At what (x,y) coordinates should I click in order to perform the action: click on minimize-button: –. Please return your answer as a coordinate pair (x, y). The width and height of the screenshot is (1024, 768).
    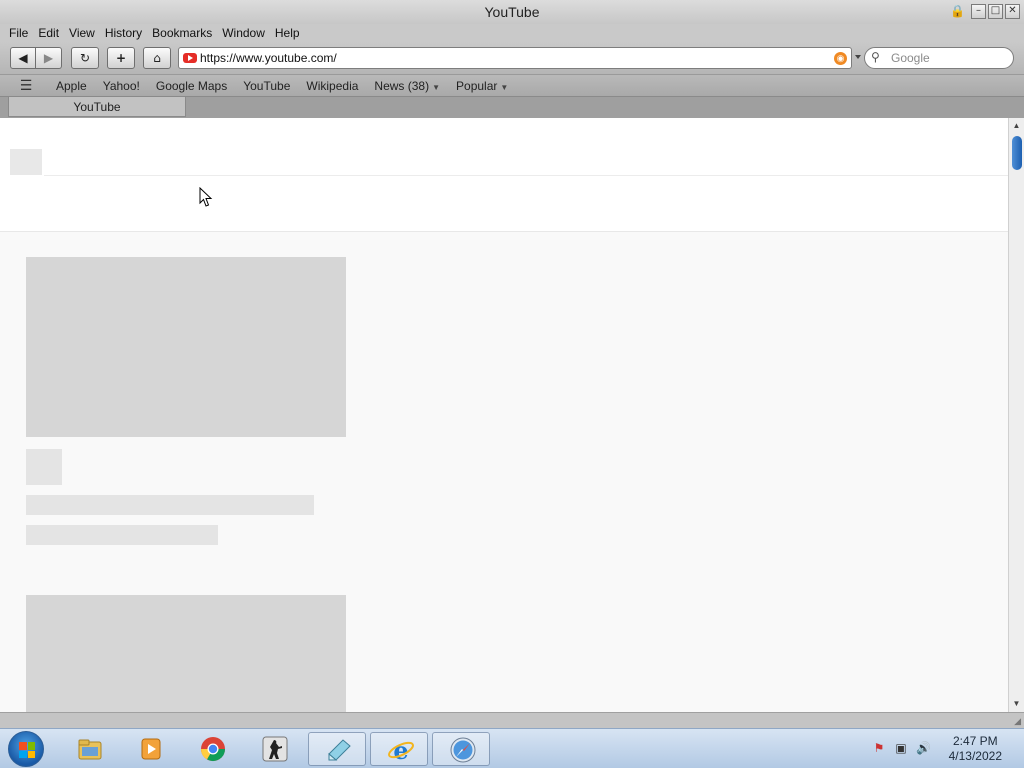
    Looking at the image, I should click on (978, 11).